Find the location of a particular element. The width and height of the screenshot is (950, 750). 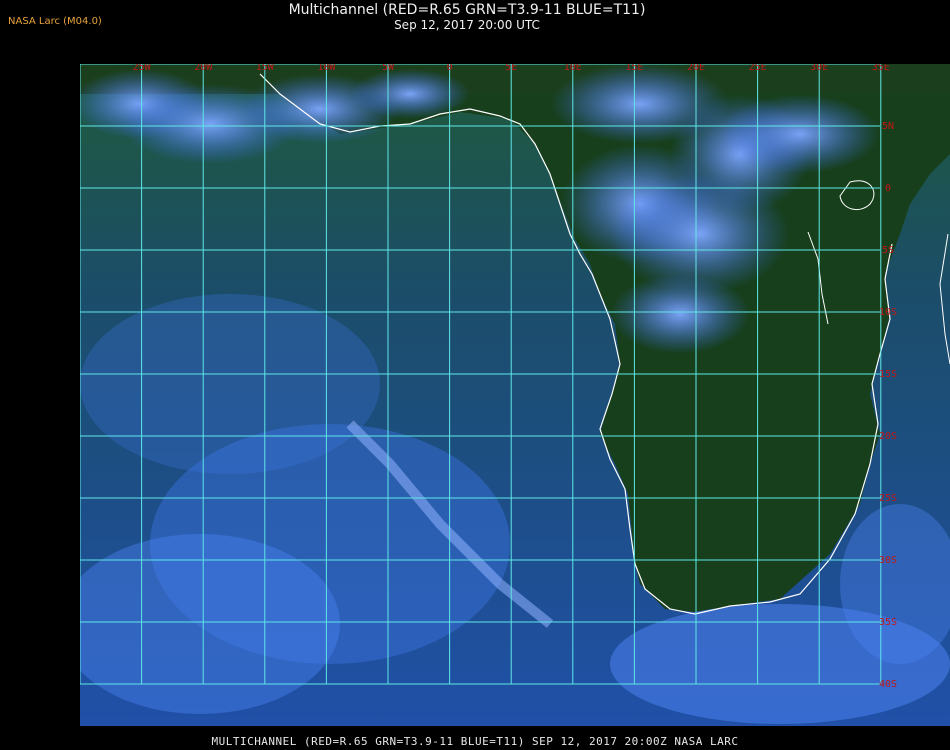

longitude-label: 25W is located at coordinates (142, 68).